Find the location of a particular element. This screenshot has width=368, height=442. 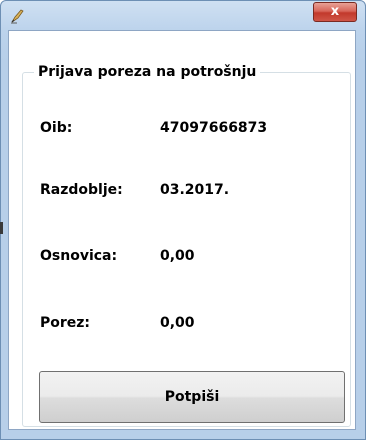

sign-button: Potpiši is located at coordinates (192, 397).